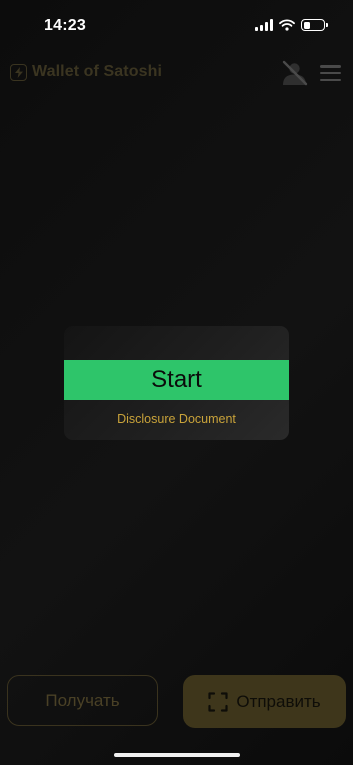  I want to click on app-name: Wallet of Satoshi, so click(97, 71).